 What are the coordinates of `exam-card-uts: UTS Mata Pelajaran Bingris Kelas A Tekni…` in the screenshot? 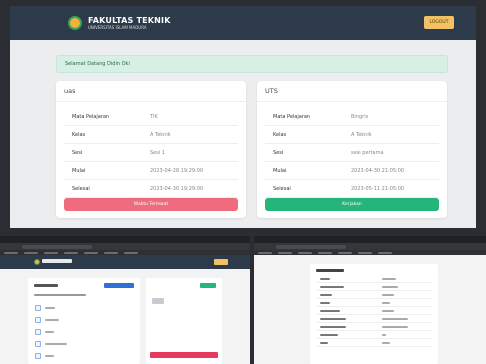 It's located at (352, 149).